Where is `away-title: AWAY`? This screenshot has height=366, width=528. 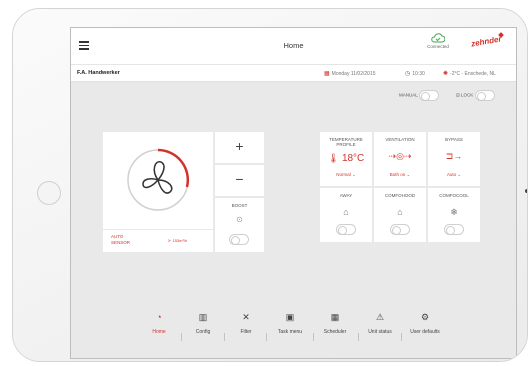 away-title: AWAY is located at coordinates (346, 195).